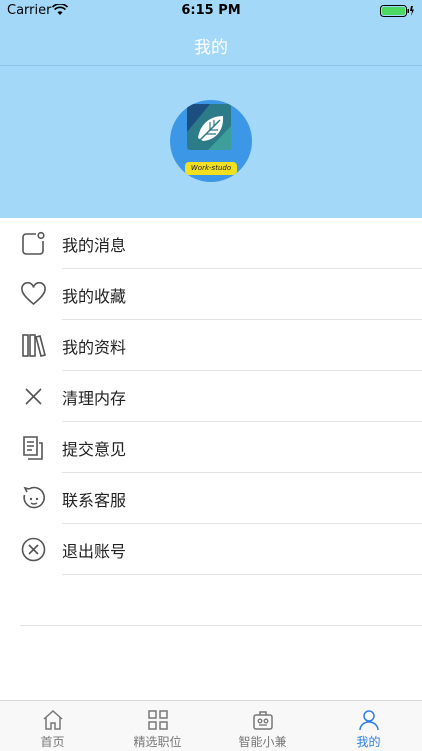  What do you see at coordinates (33, 243) in the screenshot?
I see `message-icon` at bounding box center [33, 243].